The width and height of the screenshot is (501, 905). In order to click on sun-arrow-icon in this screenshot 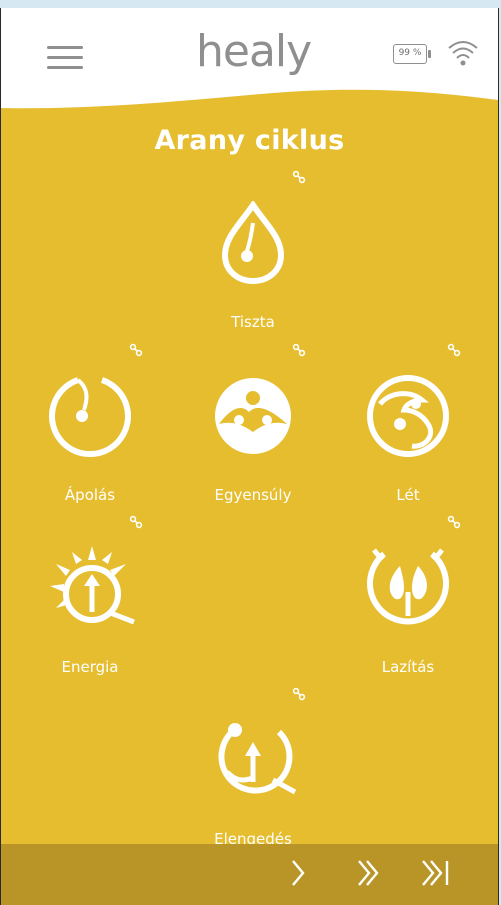, I will do `click(92, 585)`.